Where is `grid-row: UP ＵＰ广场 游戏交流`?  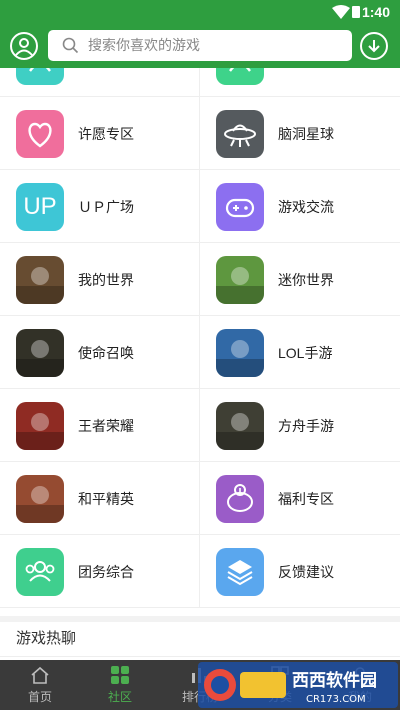
grid-row: UP ＵＰ广场 游戏交流 is located at coordinates (200, 206).